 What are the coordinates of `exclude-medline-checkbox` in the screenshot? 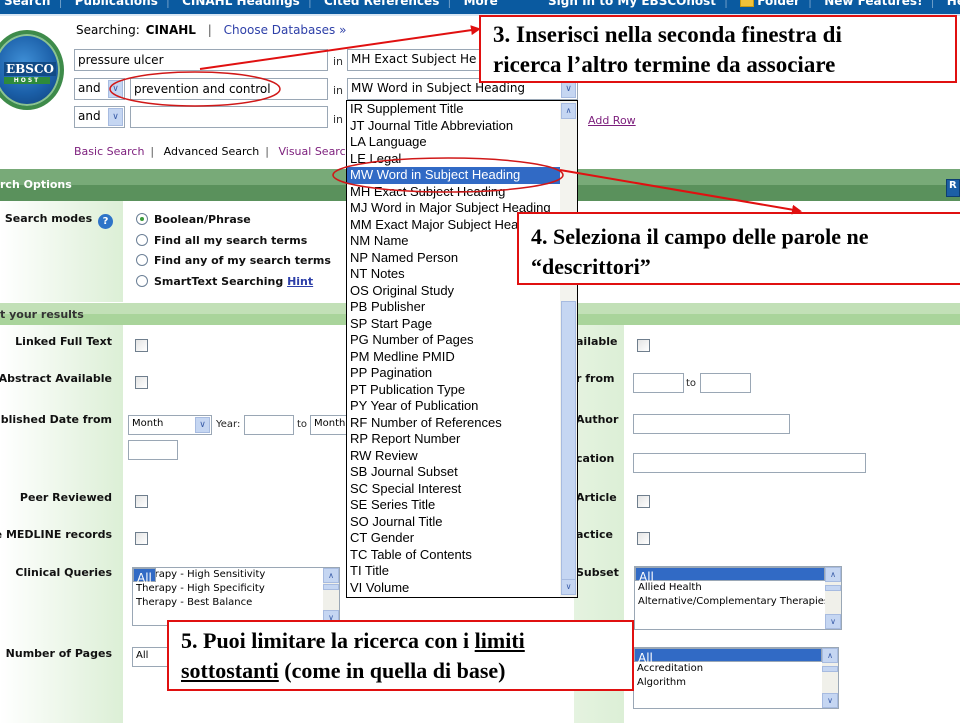 It's located at (141, 538).